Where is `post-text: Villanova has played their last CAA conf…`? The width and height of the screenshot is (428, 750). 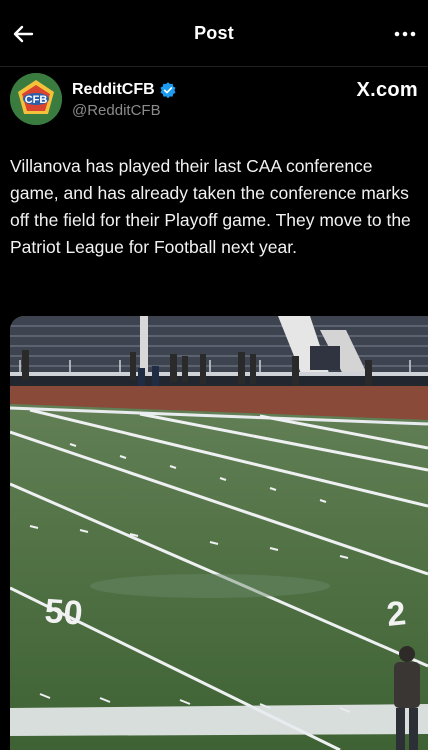
post-text: Villanova has played their last CAA conf… is located at coordinates (210, 206).